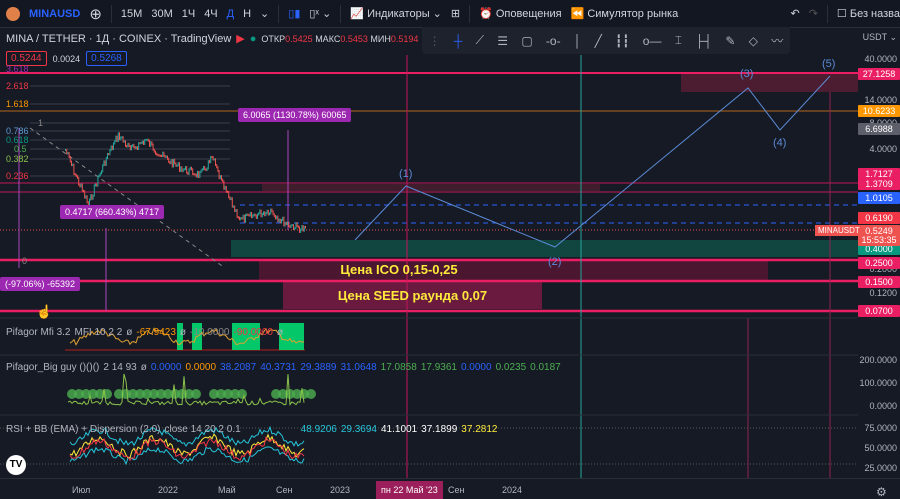  I want to click on tradingview-logo-icon: TV, so click(16, 465).